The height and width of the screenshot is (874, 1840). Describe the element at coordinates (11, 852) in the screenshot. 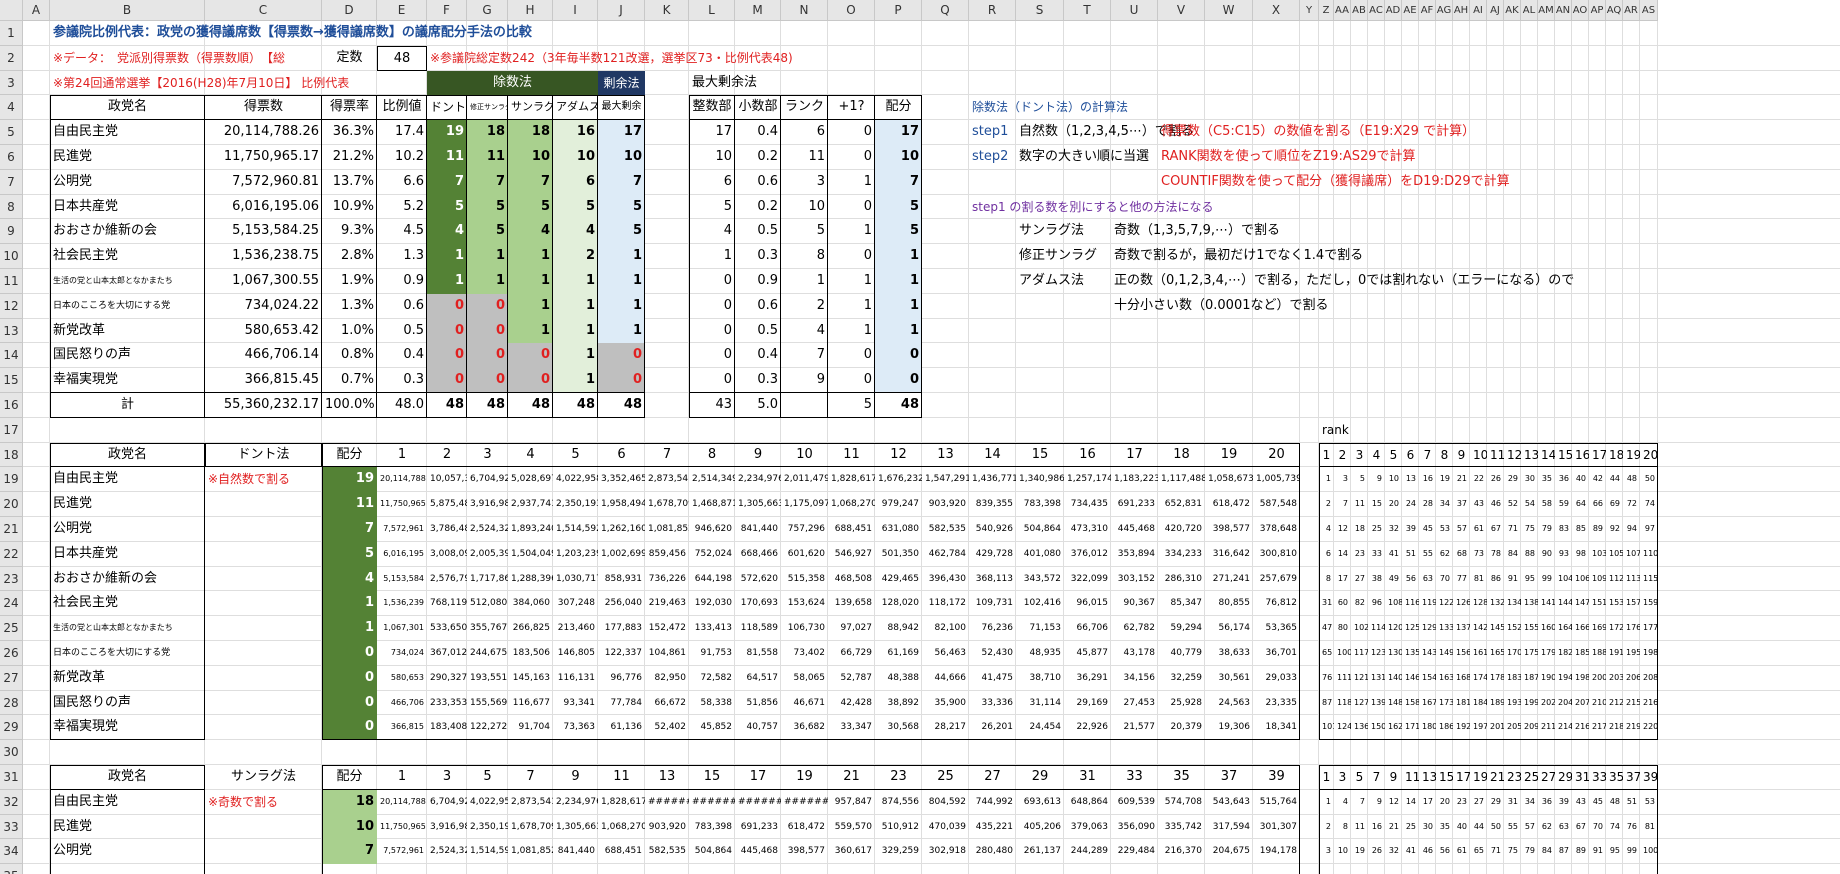

I see `row-header: 34` at that location.